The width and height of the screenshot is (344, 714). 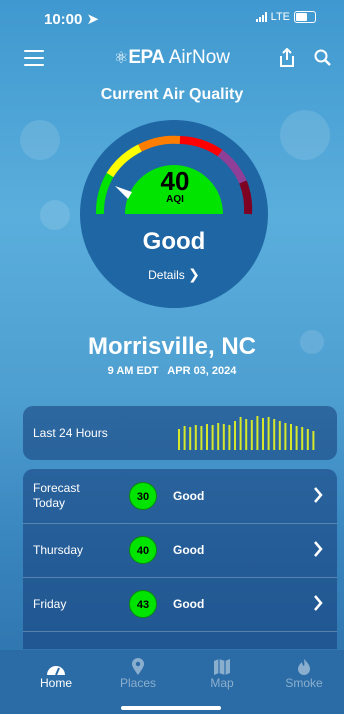 I want to click on aqi-value: 40, so click(x=175, y=181).